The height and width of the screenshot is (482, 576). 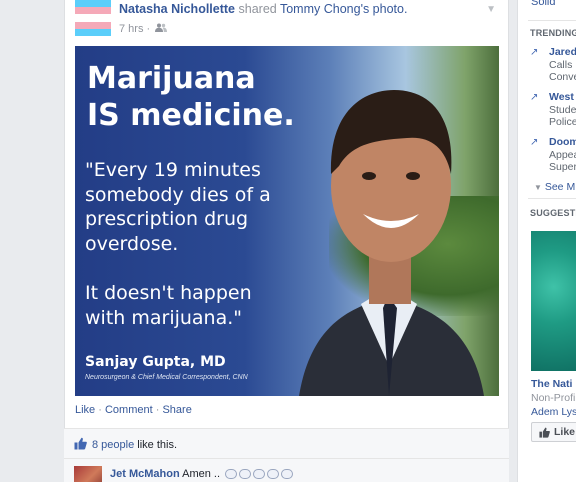 I want to click on shared-source-link: Tommy Chong's photo., so click(x=343, y=9).